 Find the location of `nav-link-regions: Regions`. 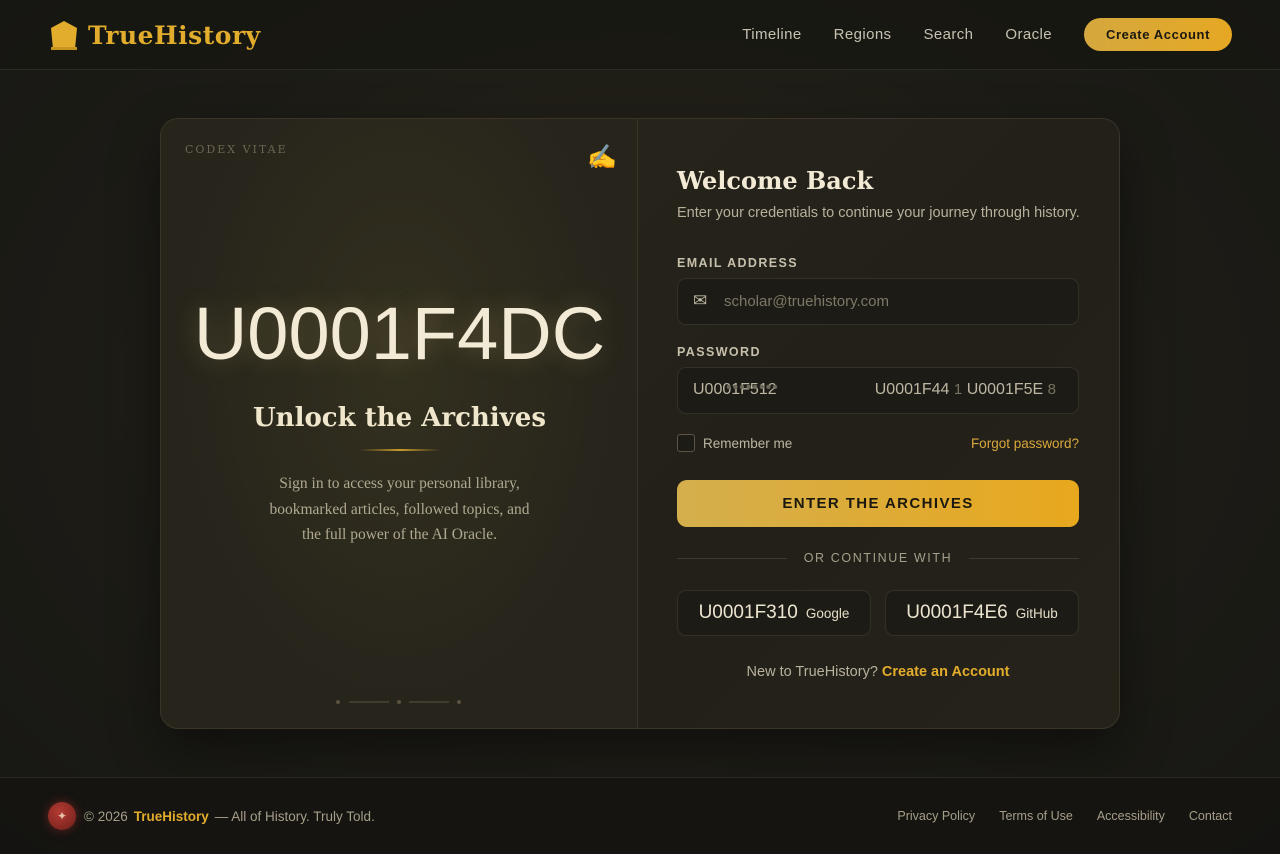

nav-link-regions: Regions is located at coordinates (863, 34).